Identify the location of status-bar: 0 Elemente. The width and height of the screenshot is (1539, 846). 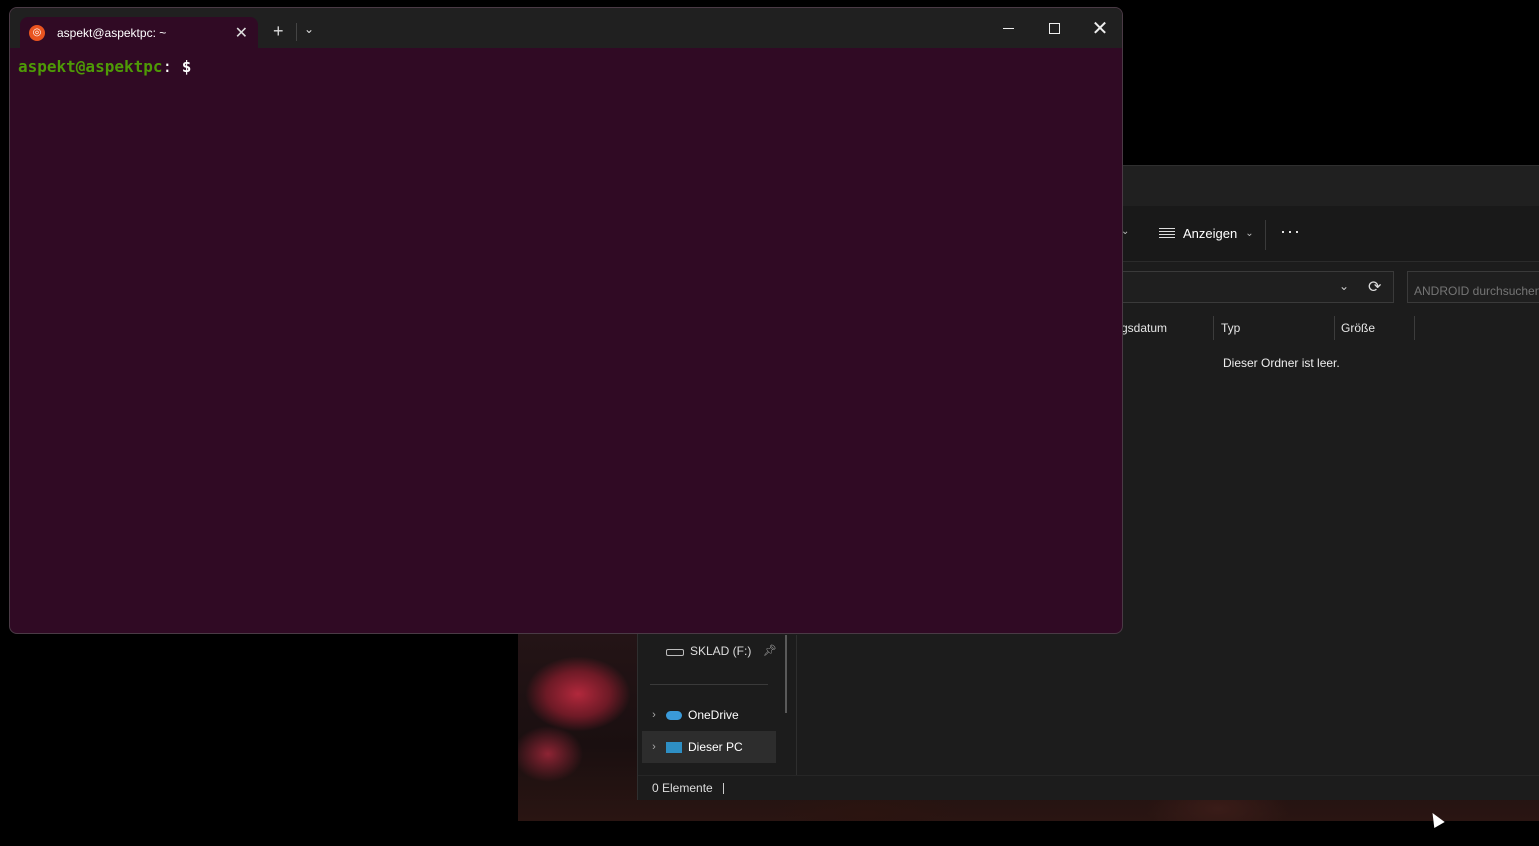
(1088, 787).